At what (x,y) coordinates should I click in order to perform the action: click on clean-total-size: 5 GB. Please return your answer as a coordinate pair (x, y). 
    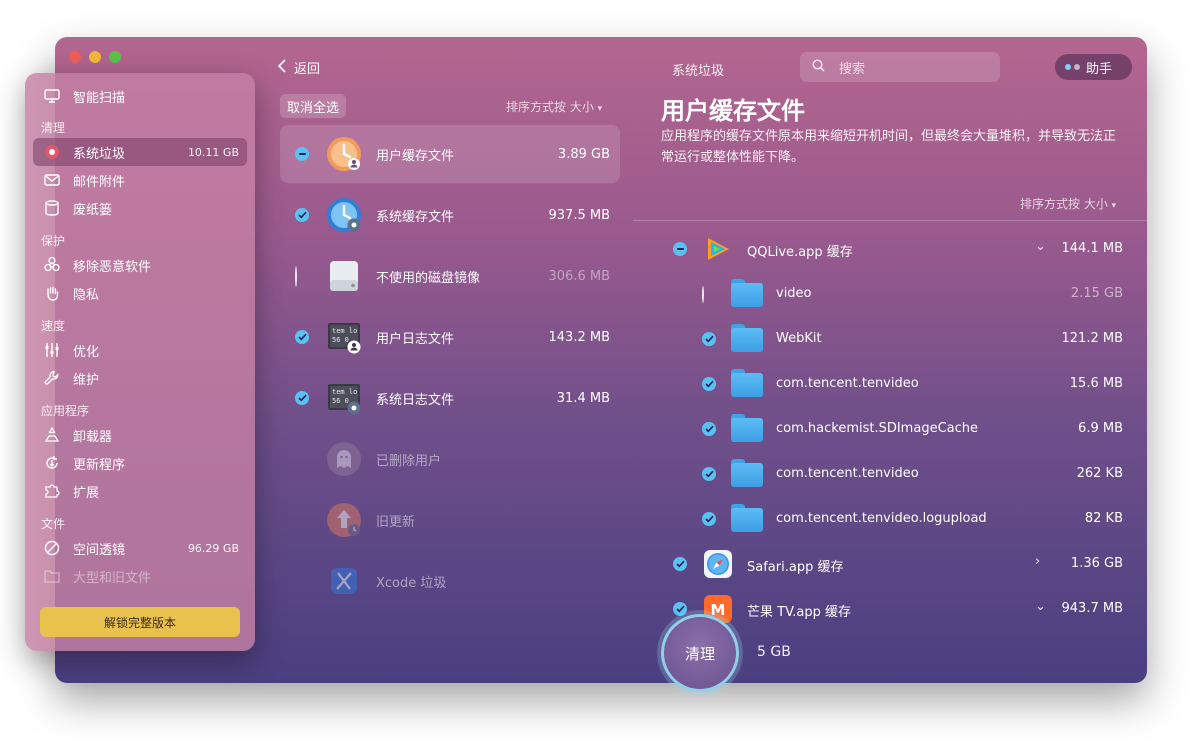
    Looking at the image, I should click on (774, 652).